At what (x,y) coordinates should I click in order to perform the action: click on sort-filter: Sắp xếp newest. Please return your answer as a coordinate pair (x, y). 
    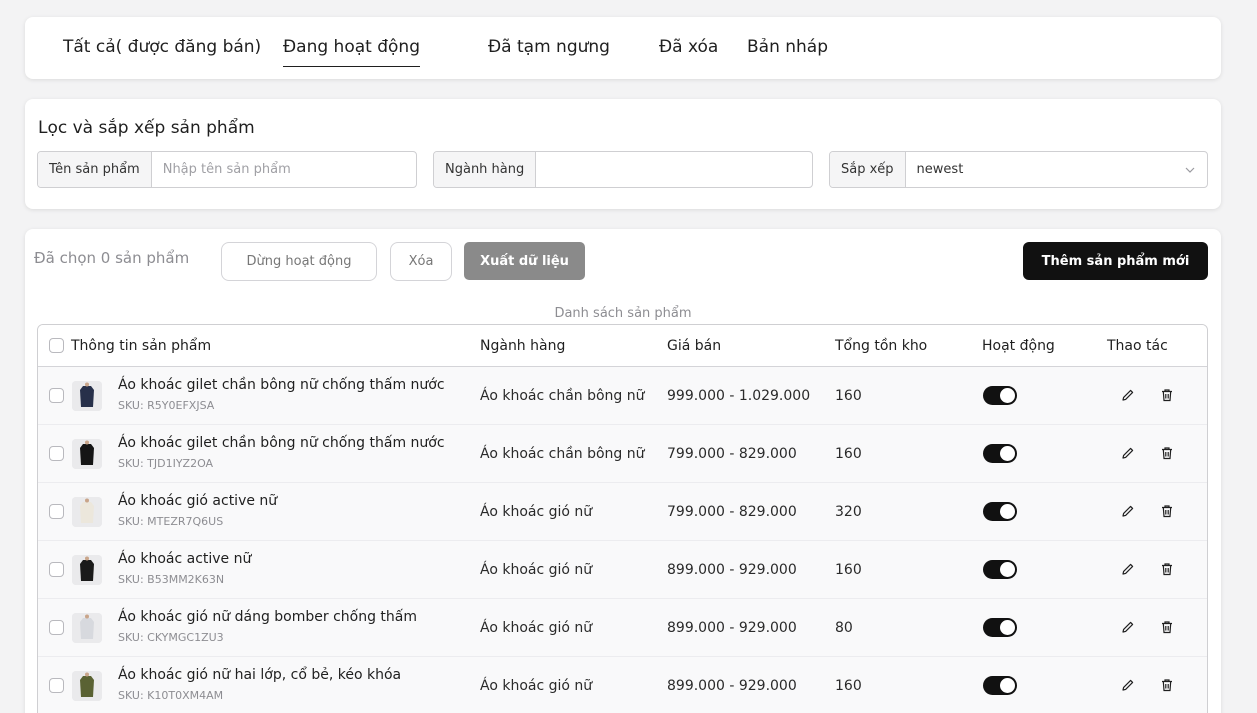
    Looking at the image, I should click on (1018, 169).